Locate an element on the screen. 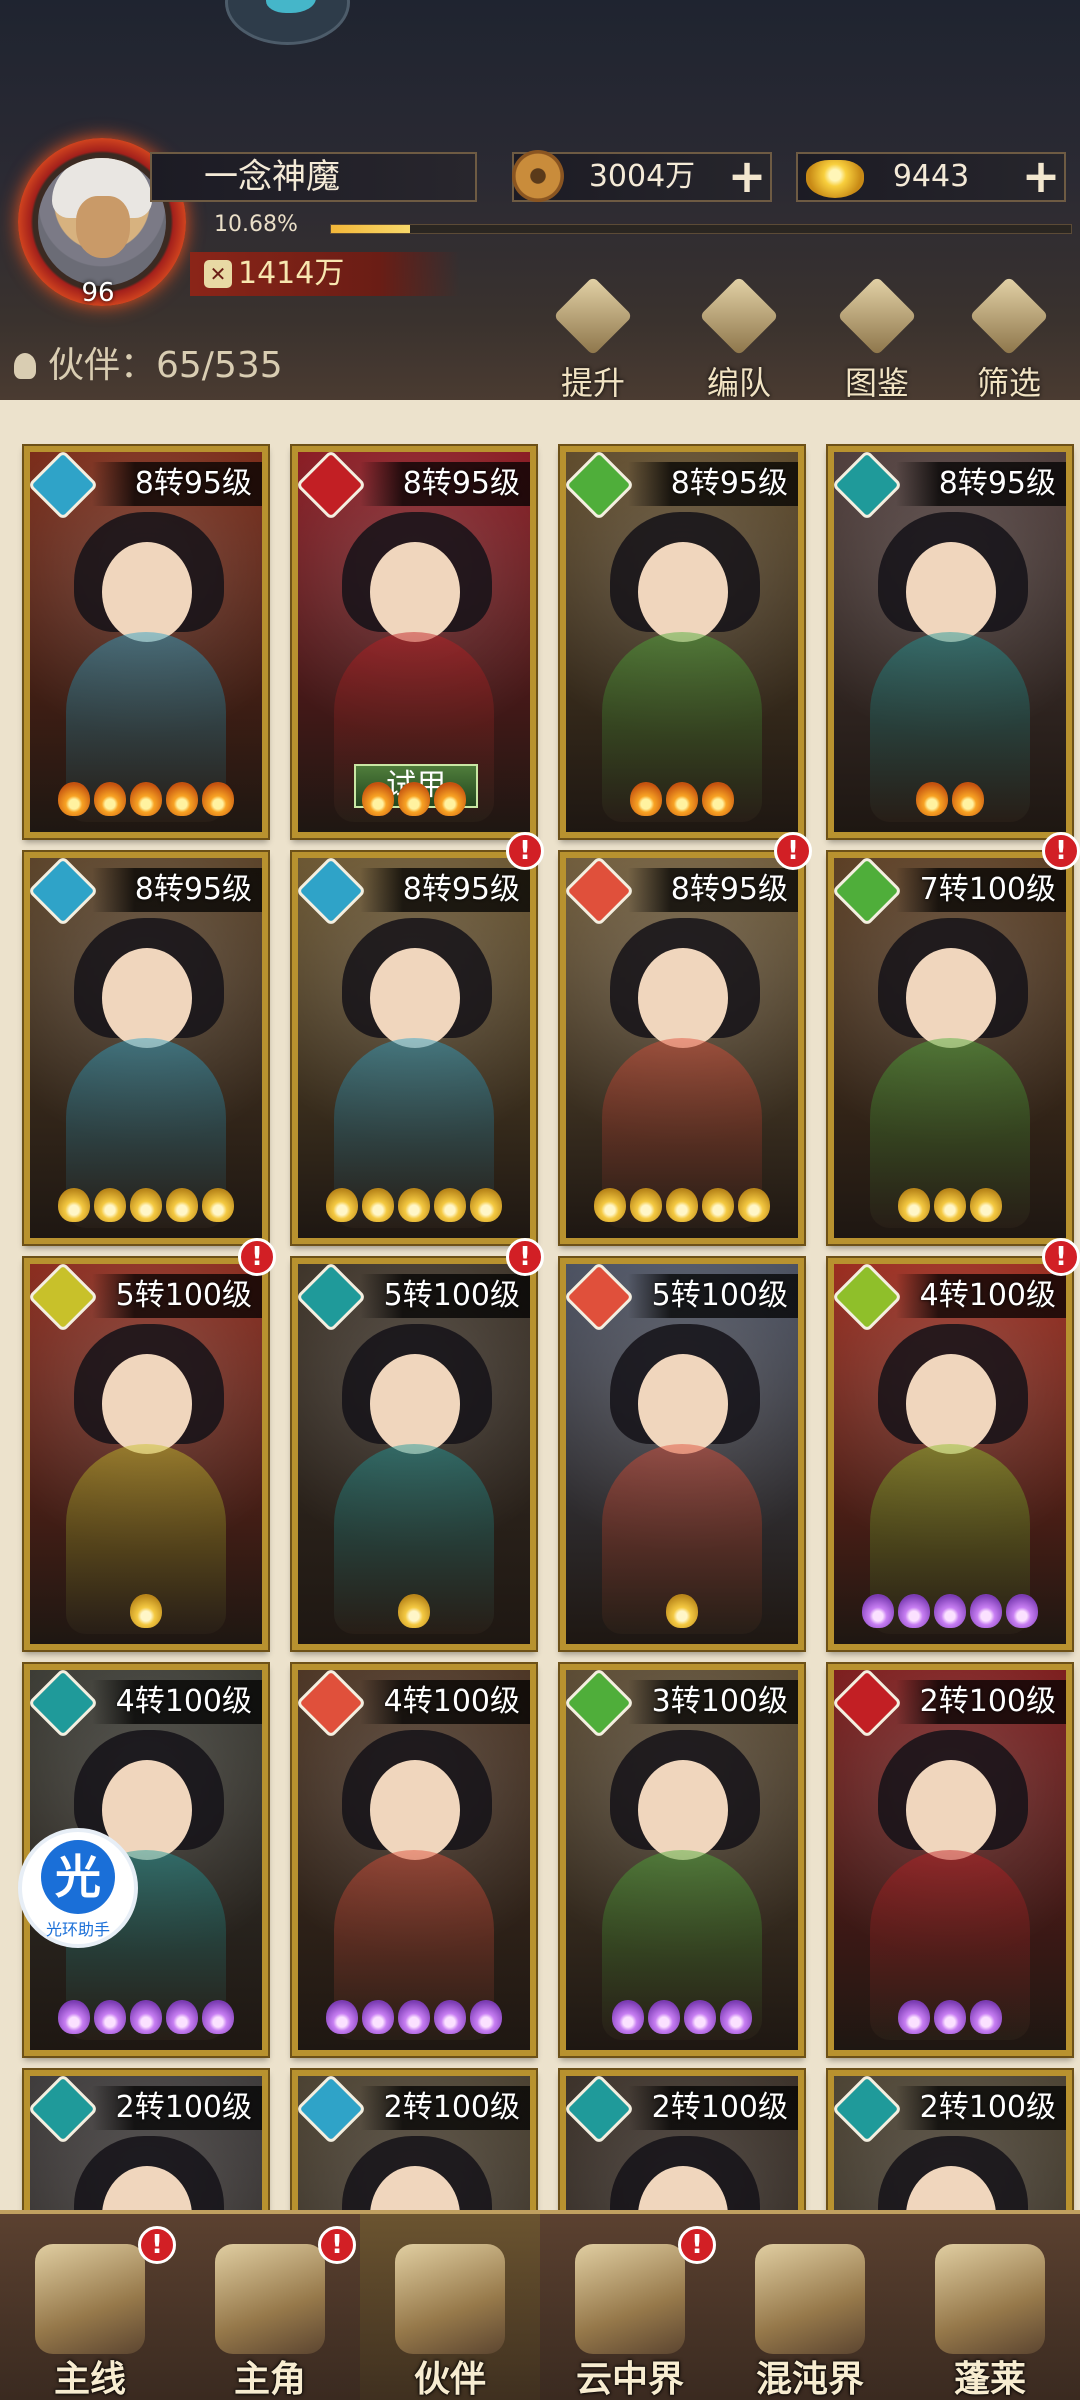 The width and height of the screenshot is (1080, 2400). companion-card: 7转100级 is located at coordinates (950, 1048).